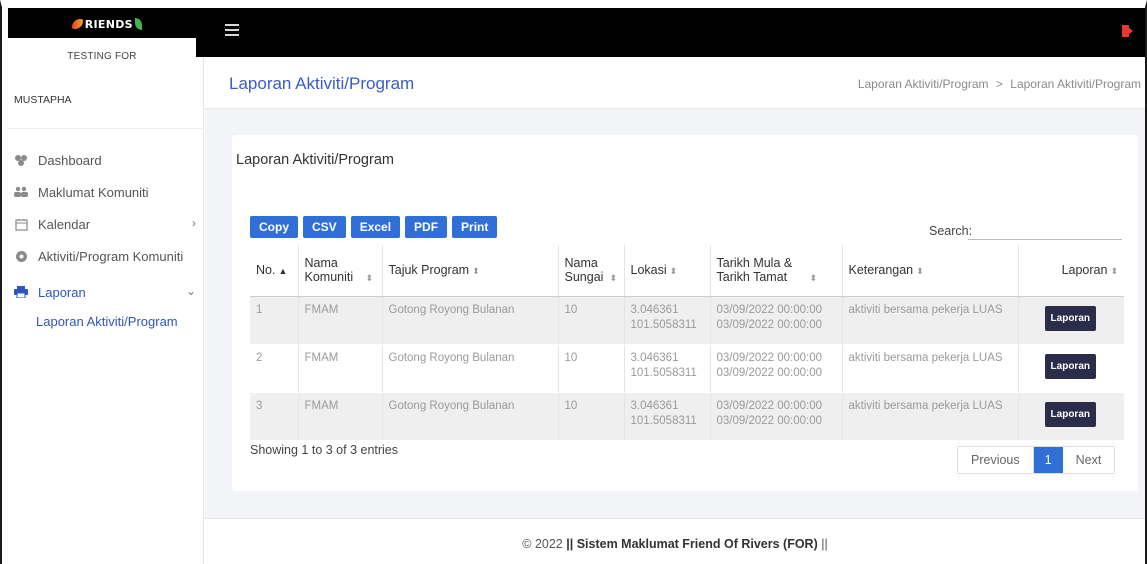 The height and width of the screenshot is (564, 1147). Describe the element at coordinates (43, 100) in the screenshot. I see `user-name: MUSTAPHA` at that location.